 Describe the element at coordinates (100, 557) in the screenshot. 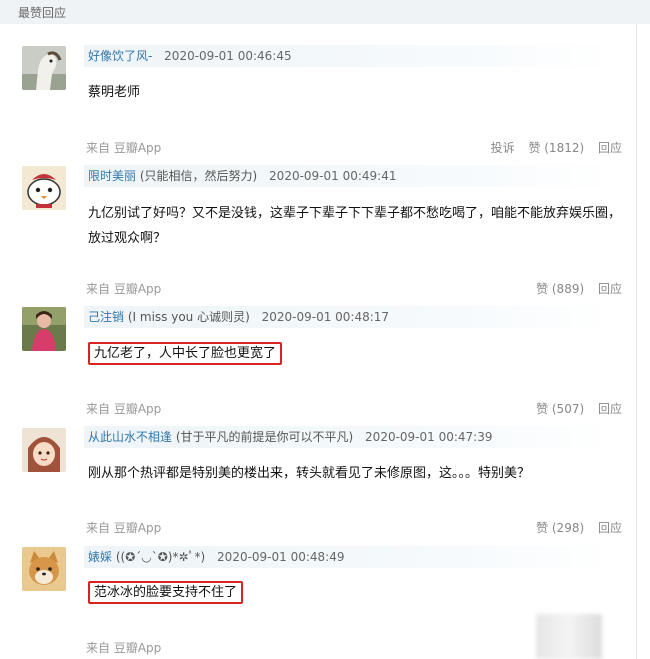

I see `username-link: 婊婇` at that location.